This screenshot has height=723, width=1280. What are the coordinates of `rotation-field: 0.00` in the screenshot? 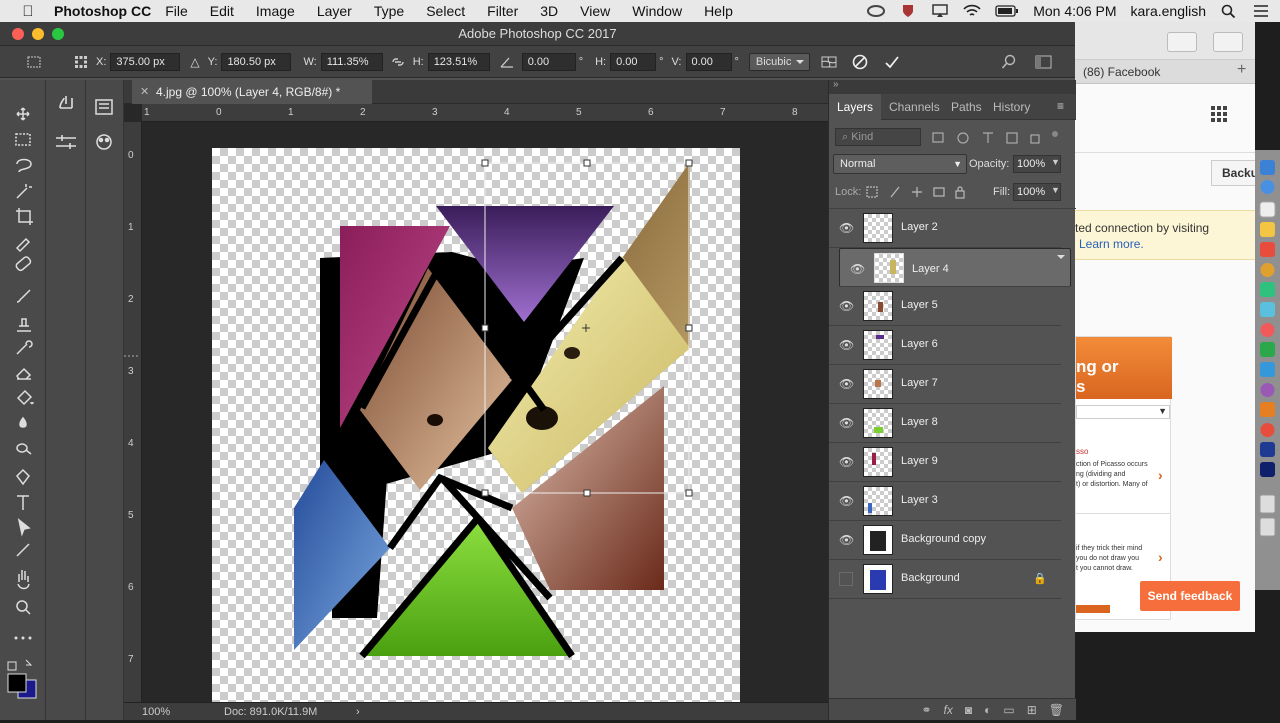 It's located at (548, 61).